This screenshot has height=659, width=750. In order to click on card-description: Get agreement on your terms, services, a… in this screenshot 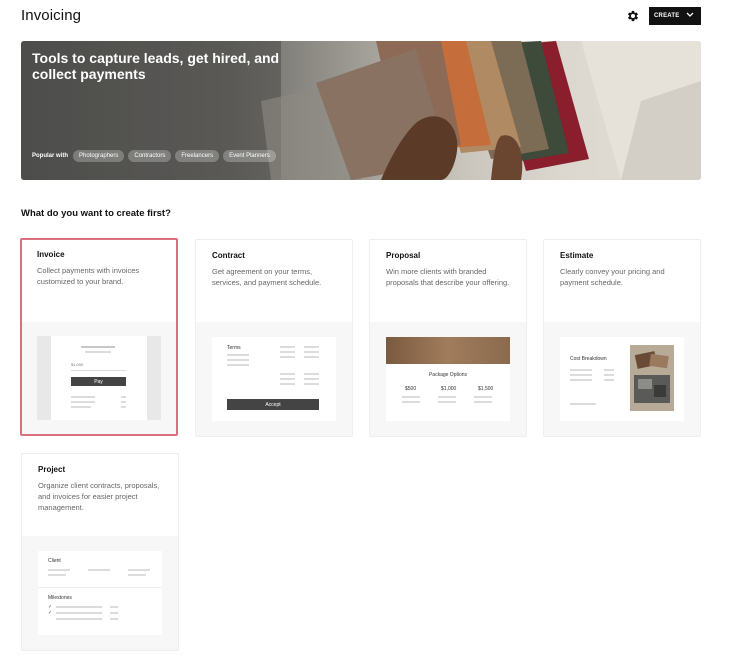, I will do `click(267, 277)`.